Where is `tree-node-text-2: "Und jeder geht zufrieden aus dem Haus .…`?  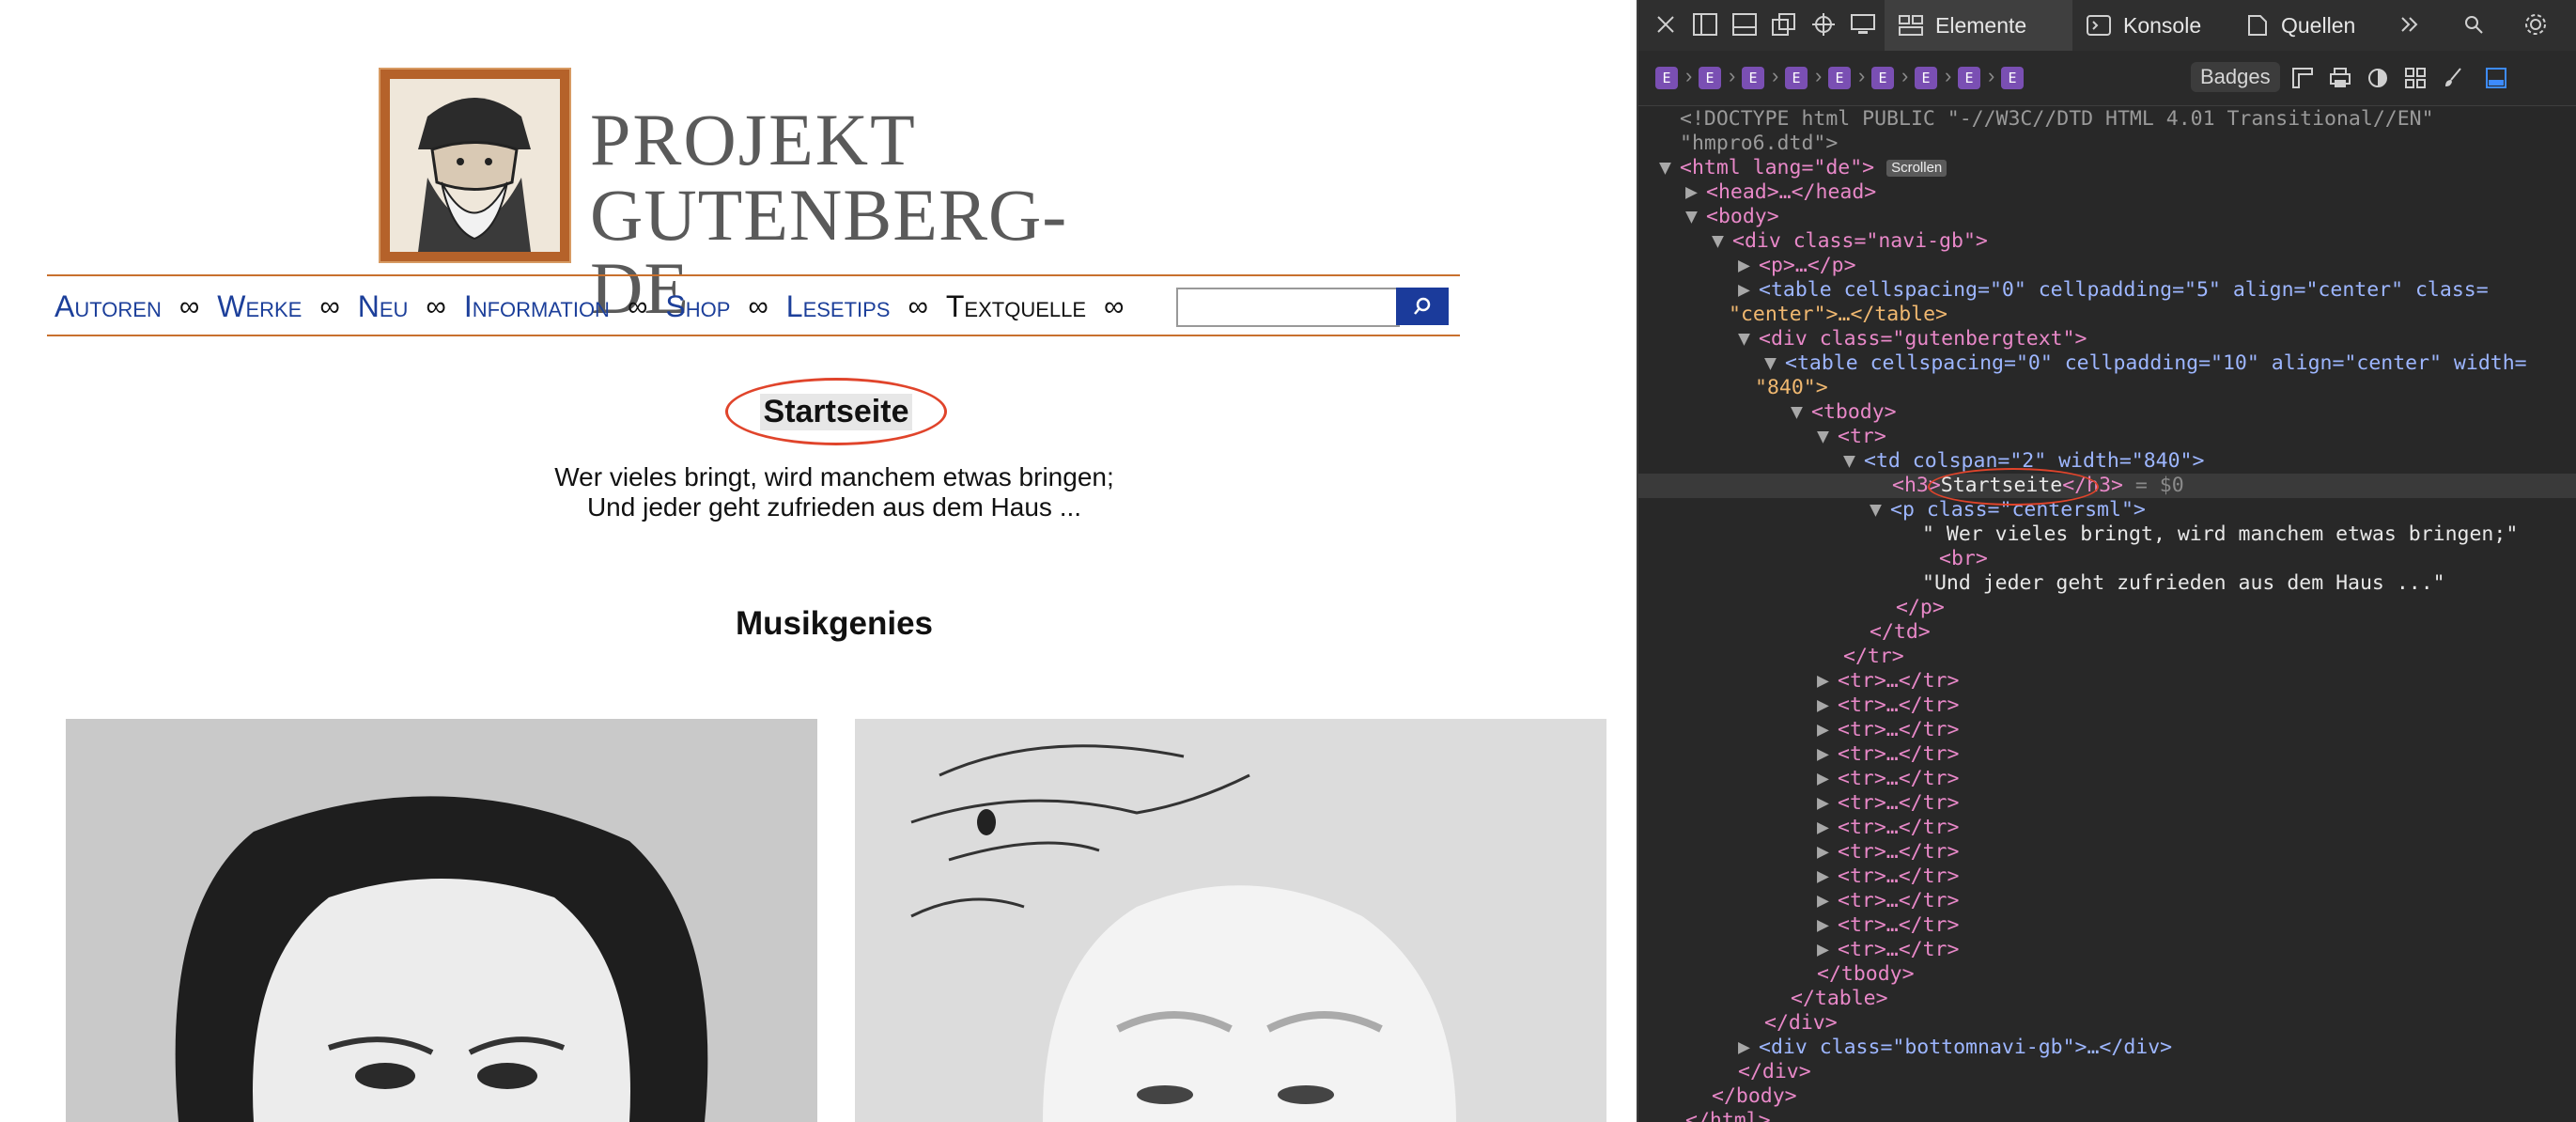
tree-node-text-2: "Und jeder geht zufrieden aus dem Haus .… is located at coordinates (2183, 583).